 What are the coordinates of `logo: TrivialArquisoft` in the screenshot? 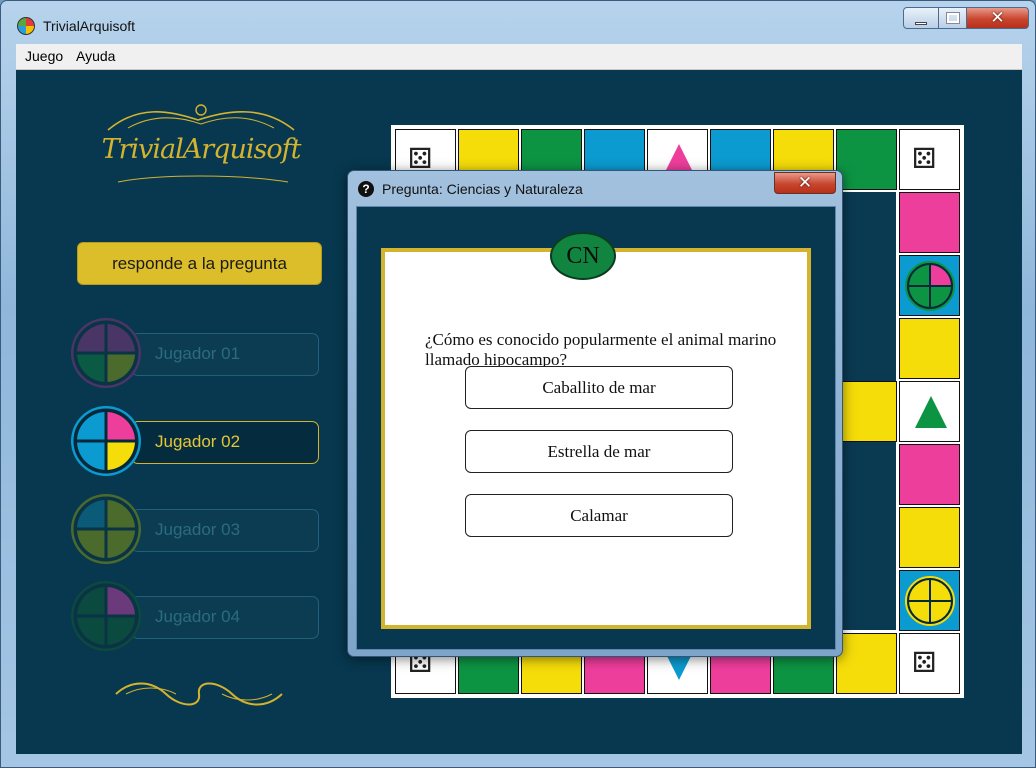 It's located at (201, 145).